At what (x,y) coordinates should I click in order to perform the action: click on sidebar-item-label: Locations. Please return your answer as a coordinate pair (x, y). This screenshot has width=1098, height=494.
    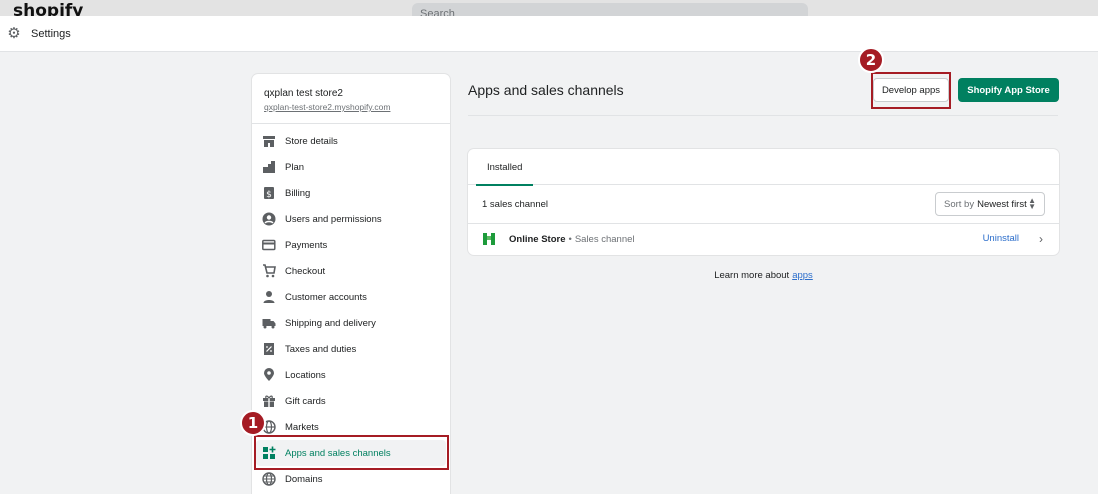
    Looking at the image, I should click on (305, 375).